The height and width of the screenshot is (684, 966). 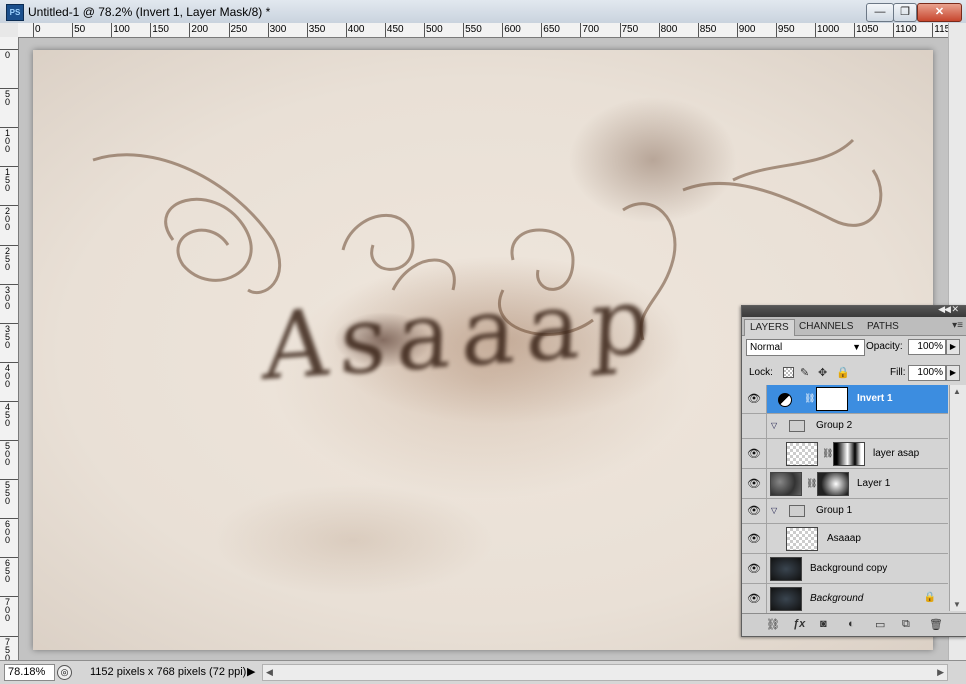 I want to click on new-group-folder-icon: ▭, so click(x=880, y=624).